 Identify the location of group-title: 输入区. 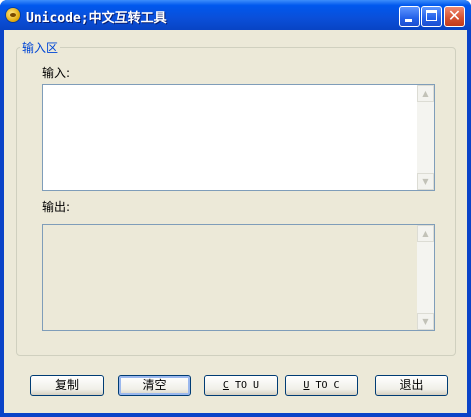
(40, 47).